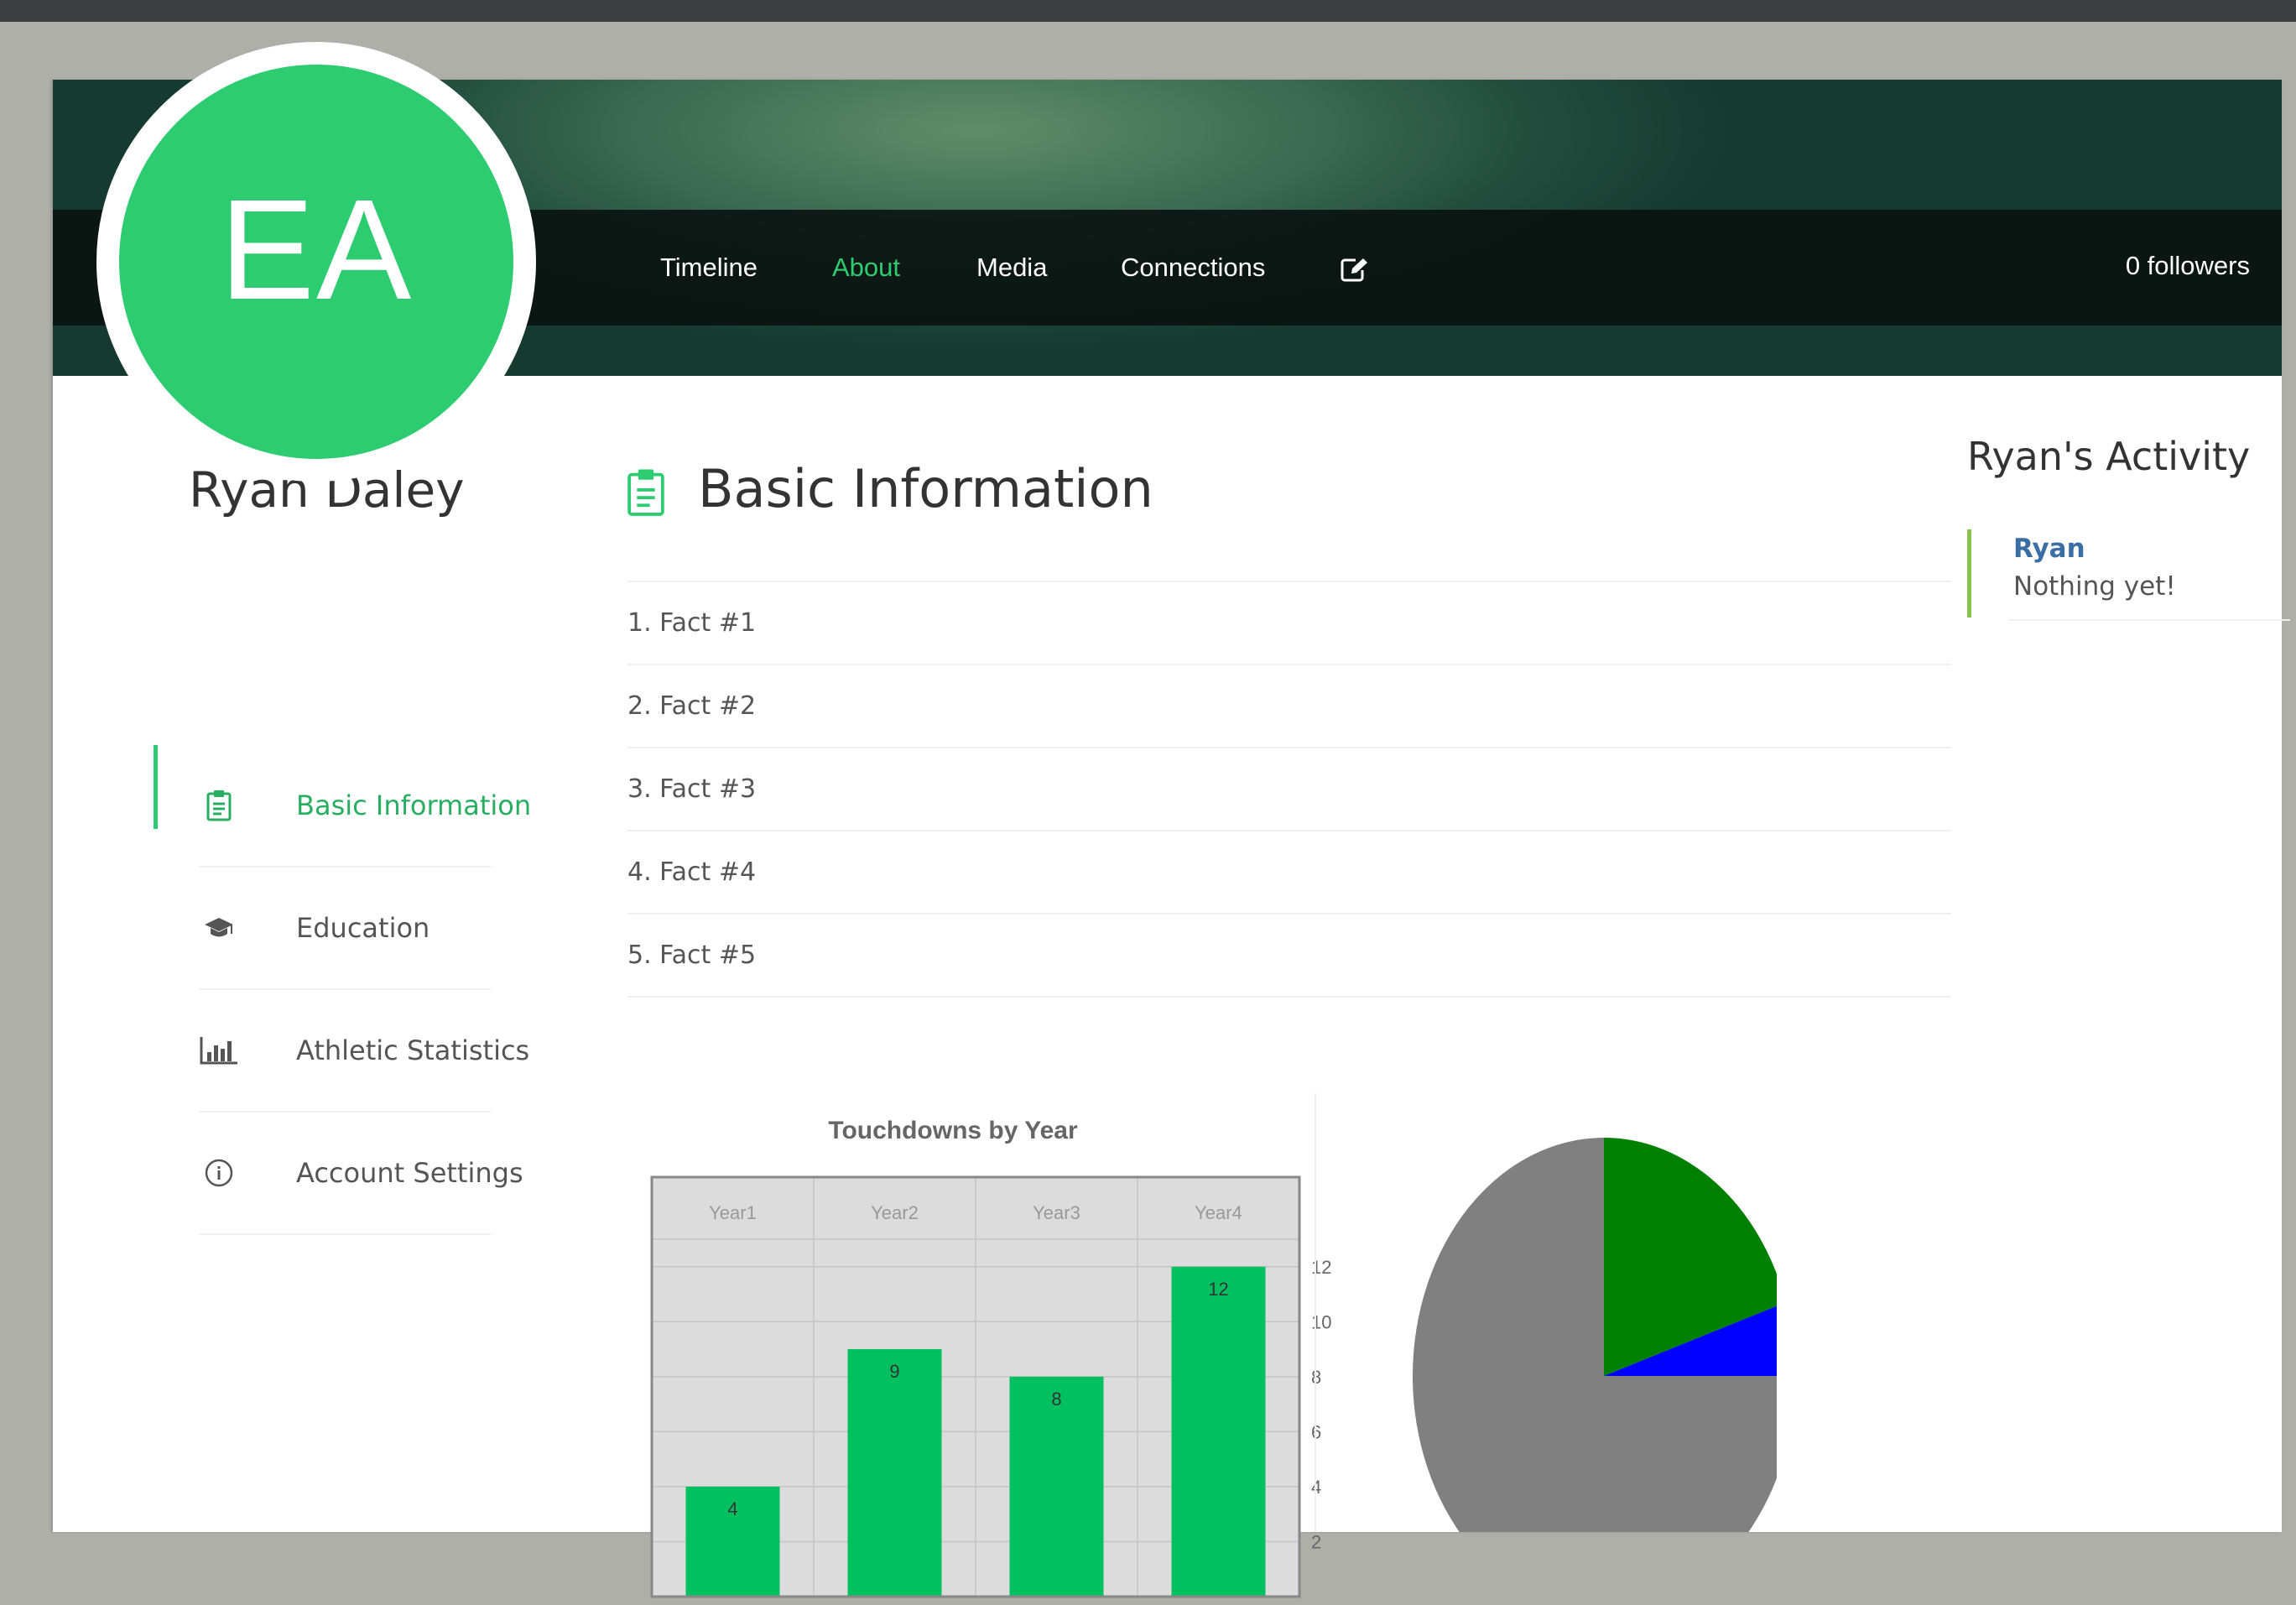 The width and height of the screenshot is (2296, 1605). I want to click on section-title: Basic Information, so click(925, 488).